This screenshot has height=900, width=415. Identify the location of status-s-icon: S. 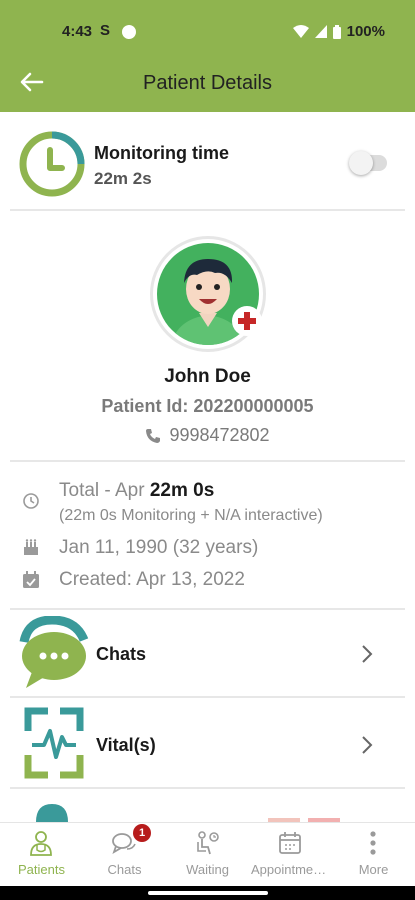
(105, 30).